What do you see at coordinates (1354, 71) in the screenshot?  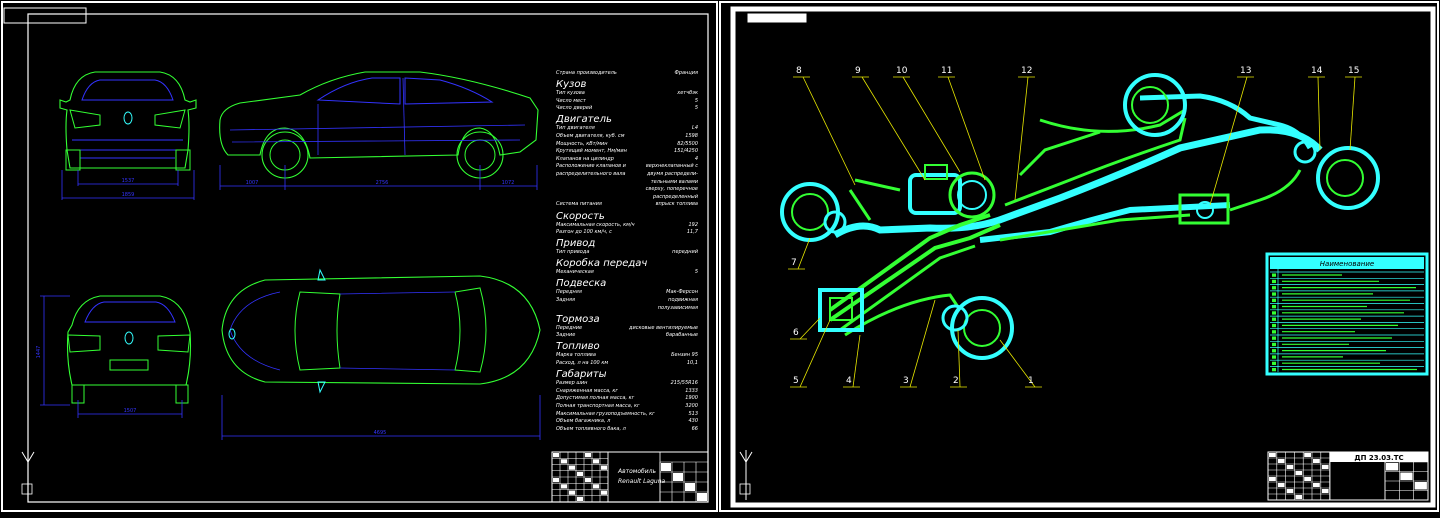 I see `callout-15: 15` at bounding box center [1354, 71].